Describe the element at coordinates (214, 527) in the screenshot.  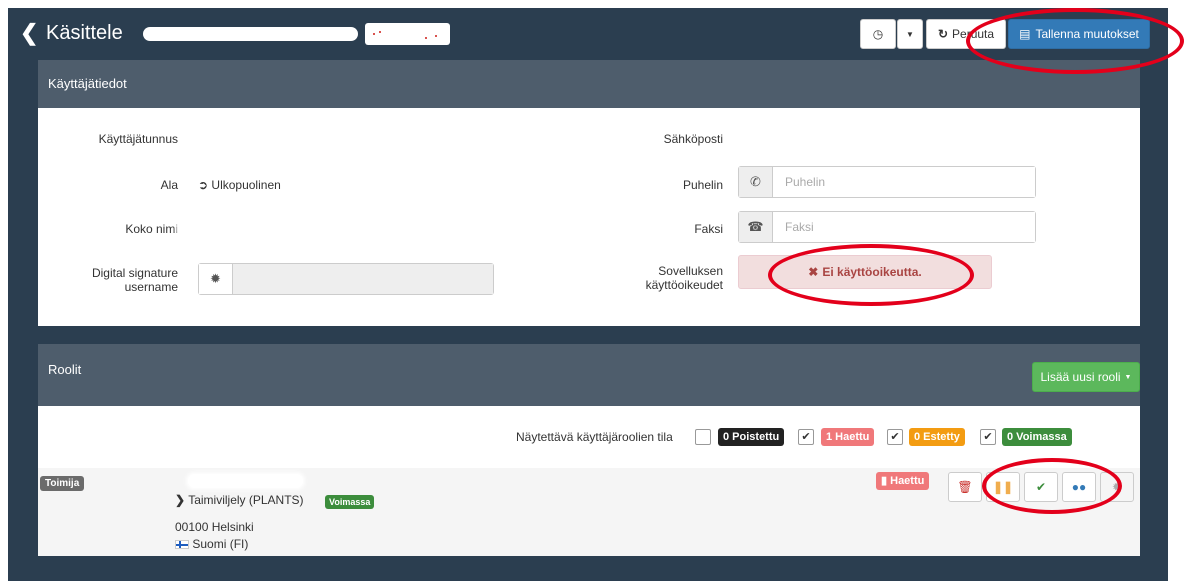
I see `role-address: 00100 Helsinki` at that location.